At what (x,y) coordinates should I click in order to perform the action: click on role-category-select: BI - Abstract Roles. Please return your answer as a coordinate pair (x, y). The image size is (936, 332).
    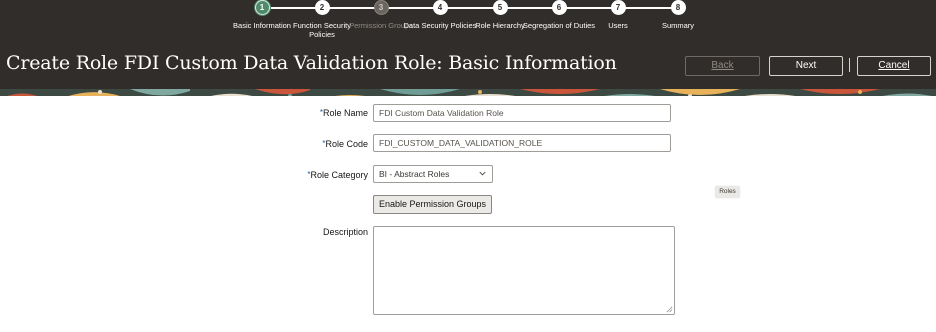
    Looking at the image, I should click on (433, 174).